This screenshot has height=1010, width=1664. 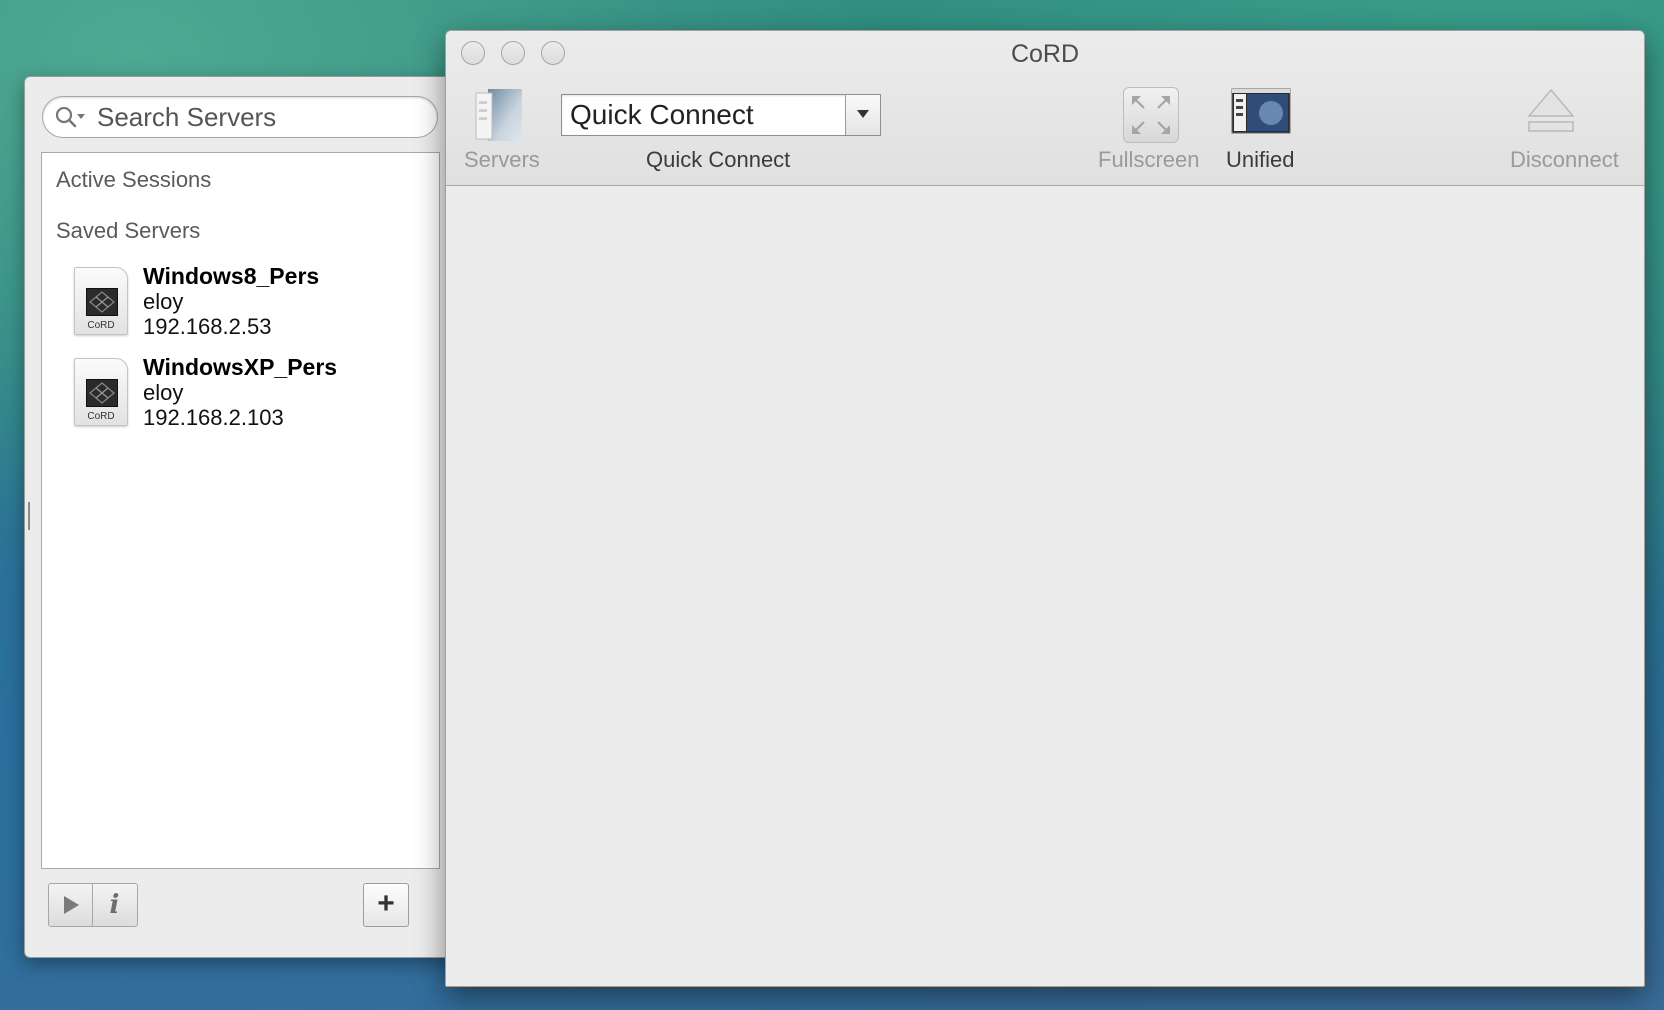 What do you see at coordinates (29, 516) in the screenshot?
I see `drawer-resize-handle` at bounding box center [29, 516].